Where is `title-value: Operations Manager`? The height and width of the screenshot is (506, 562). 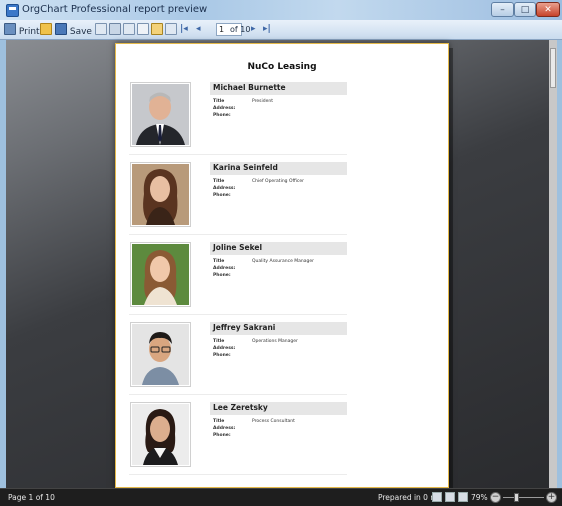
title-value: Operations Manager is located at coordinates (275, 341).